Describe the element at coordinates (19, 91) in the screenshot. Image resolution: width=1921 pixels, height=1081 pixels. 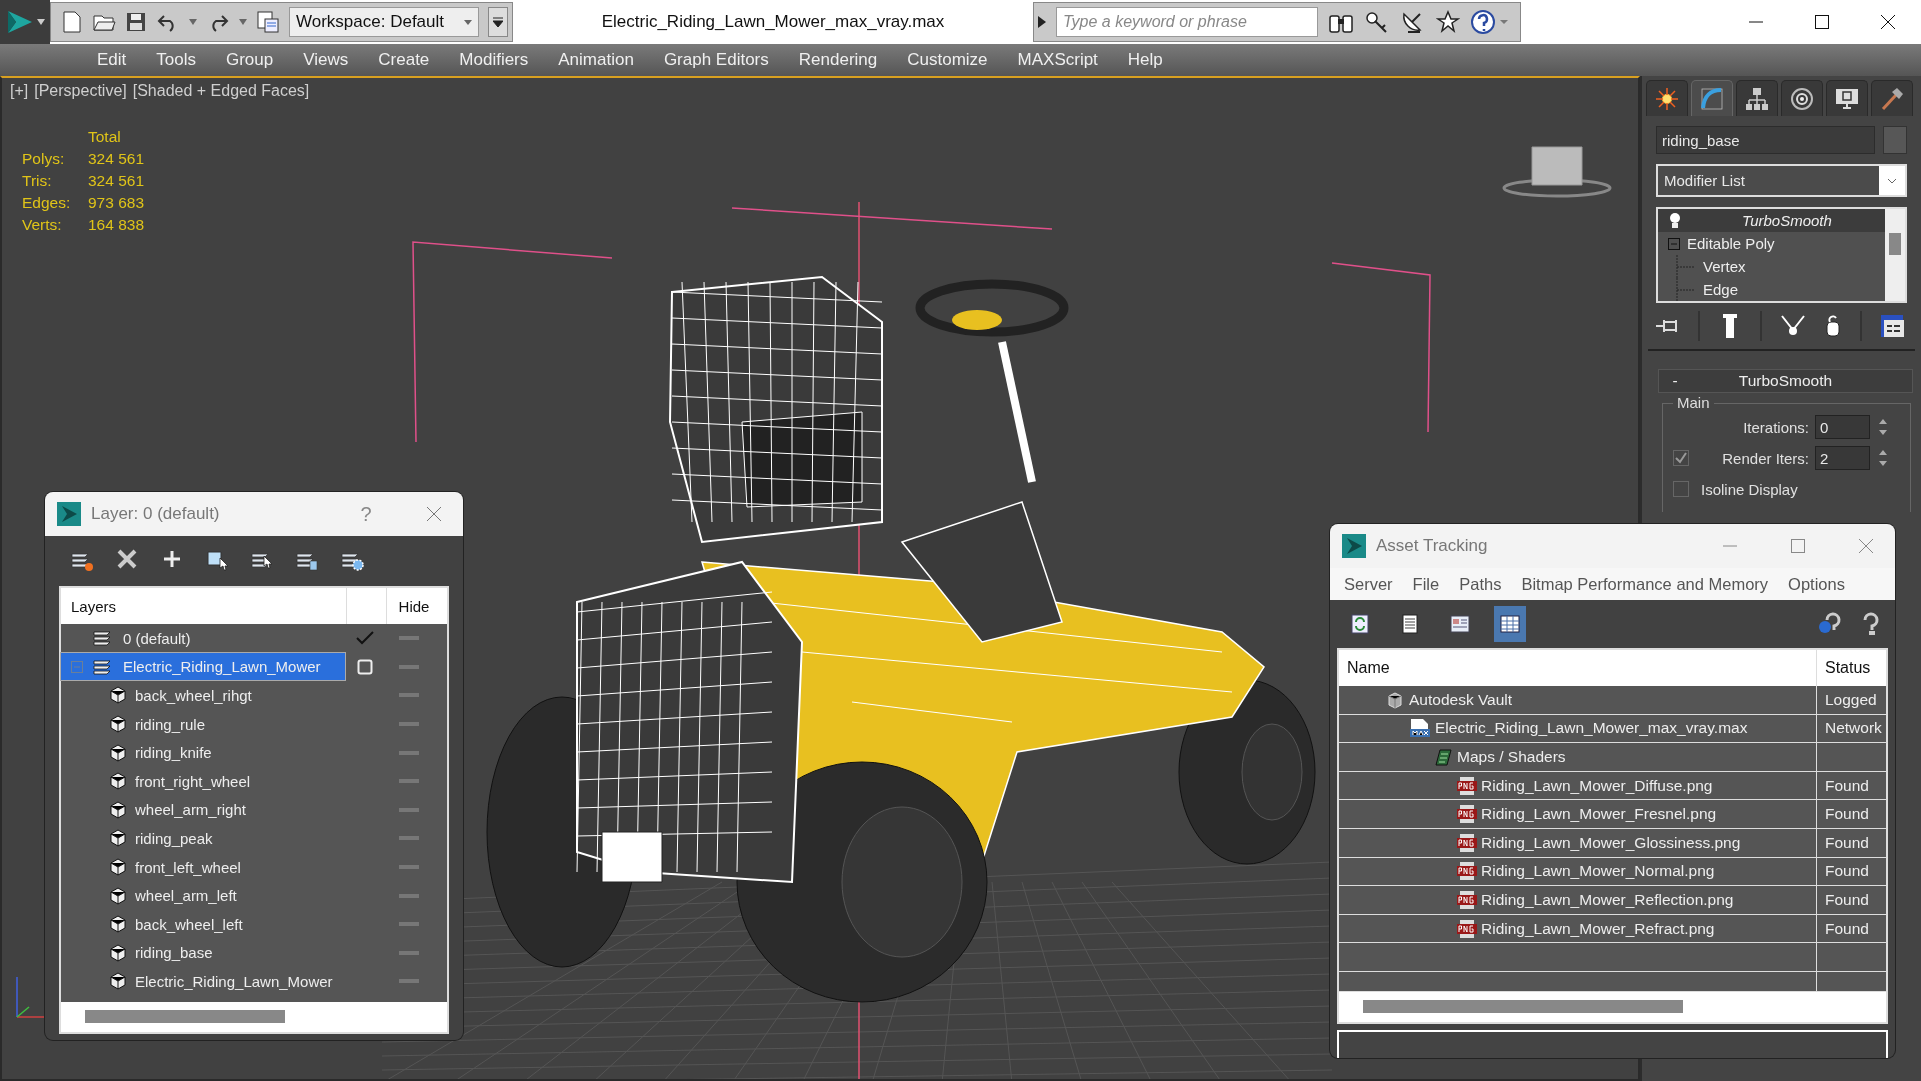
I see `viewport-label-menu: [+]` at that location.